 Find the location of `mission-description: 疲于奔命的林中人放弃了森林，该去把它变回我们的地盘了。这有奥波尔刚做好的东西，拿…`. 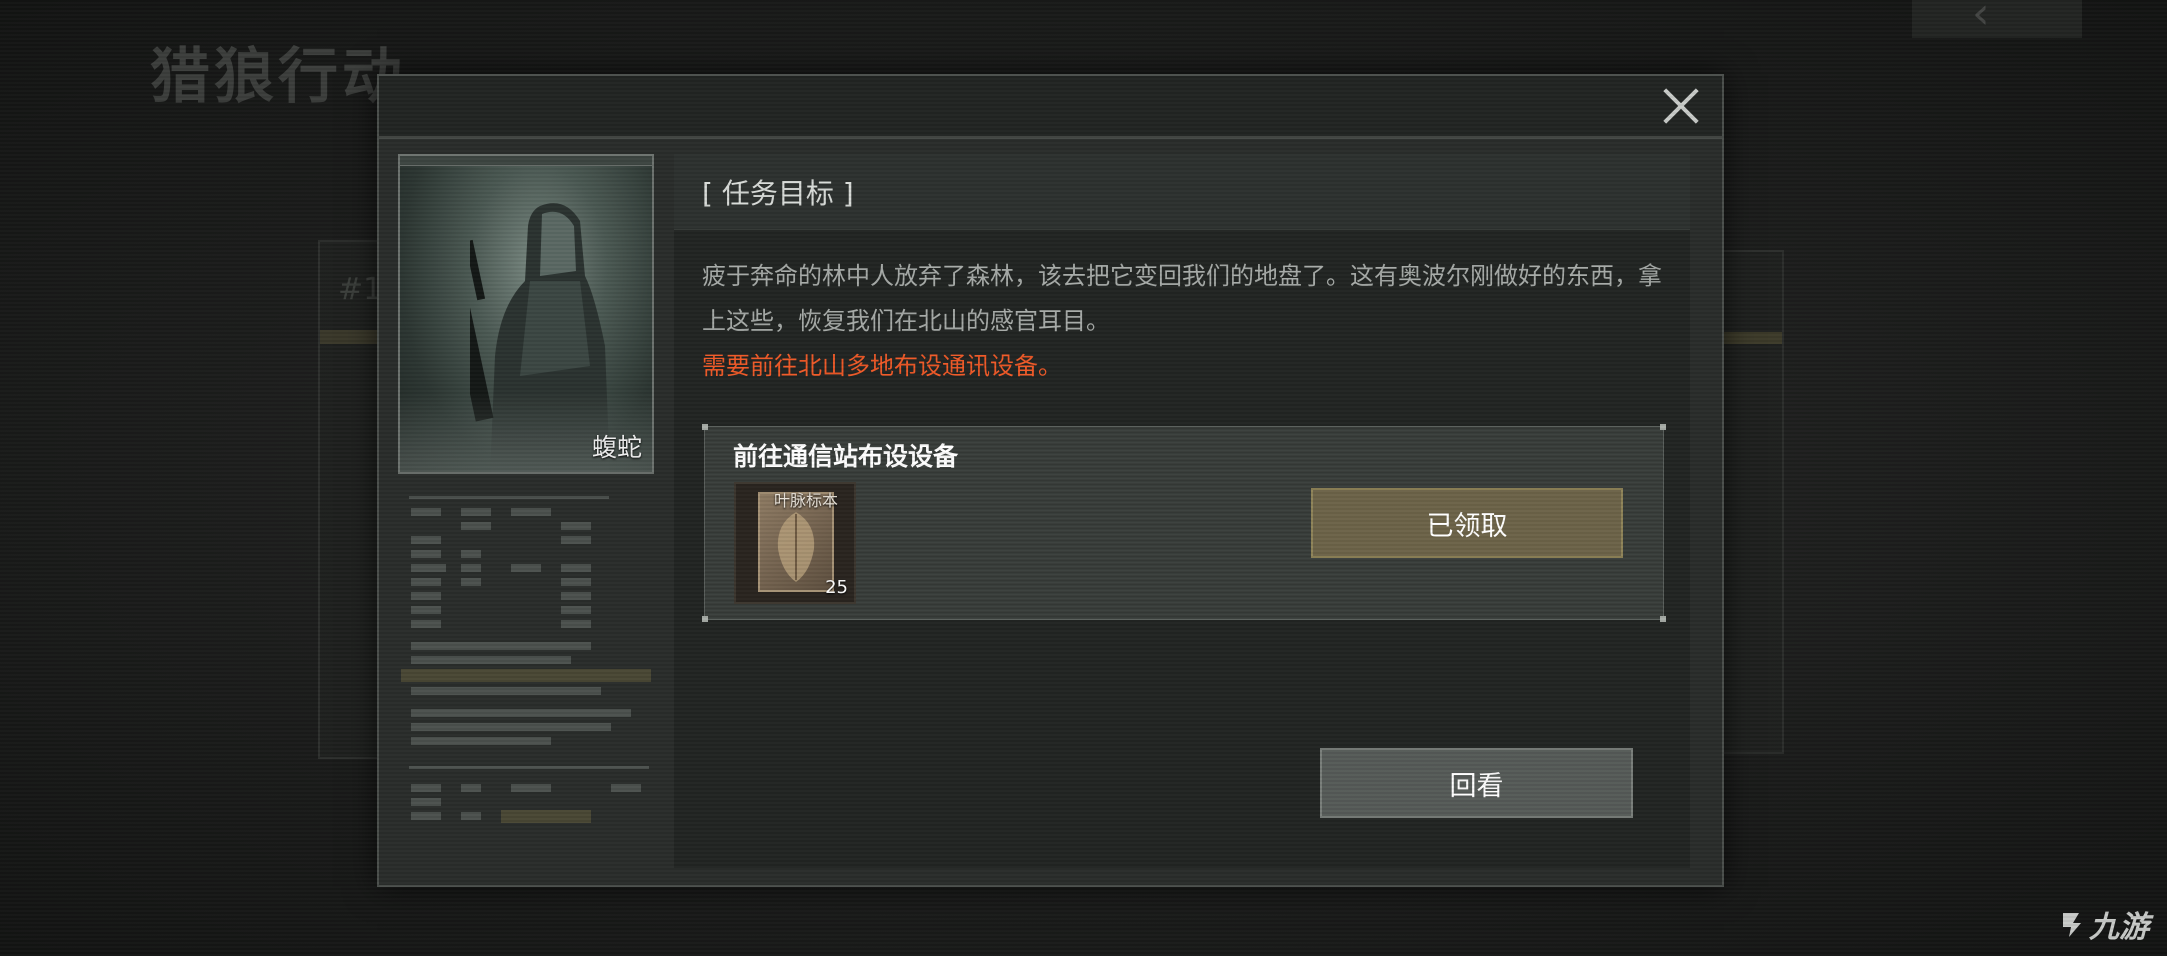

mission-description: 疲于奔命的林中人放弃了森林，该去把它变回我们的地盘了。这有奥波尔刚做好的东西，拿… is located at coordinates (1182, 298).